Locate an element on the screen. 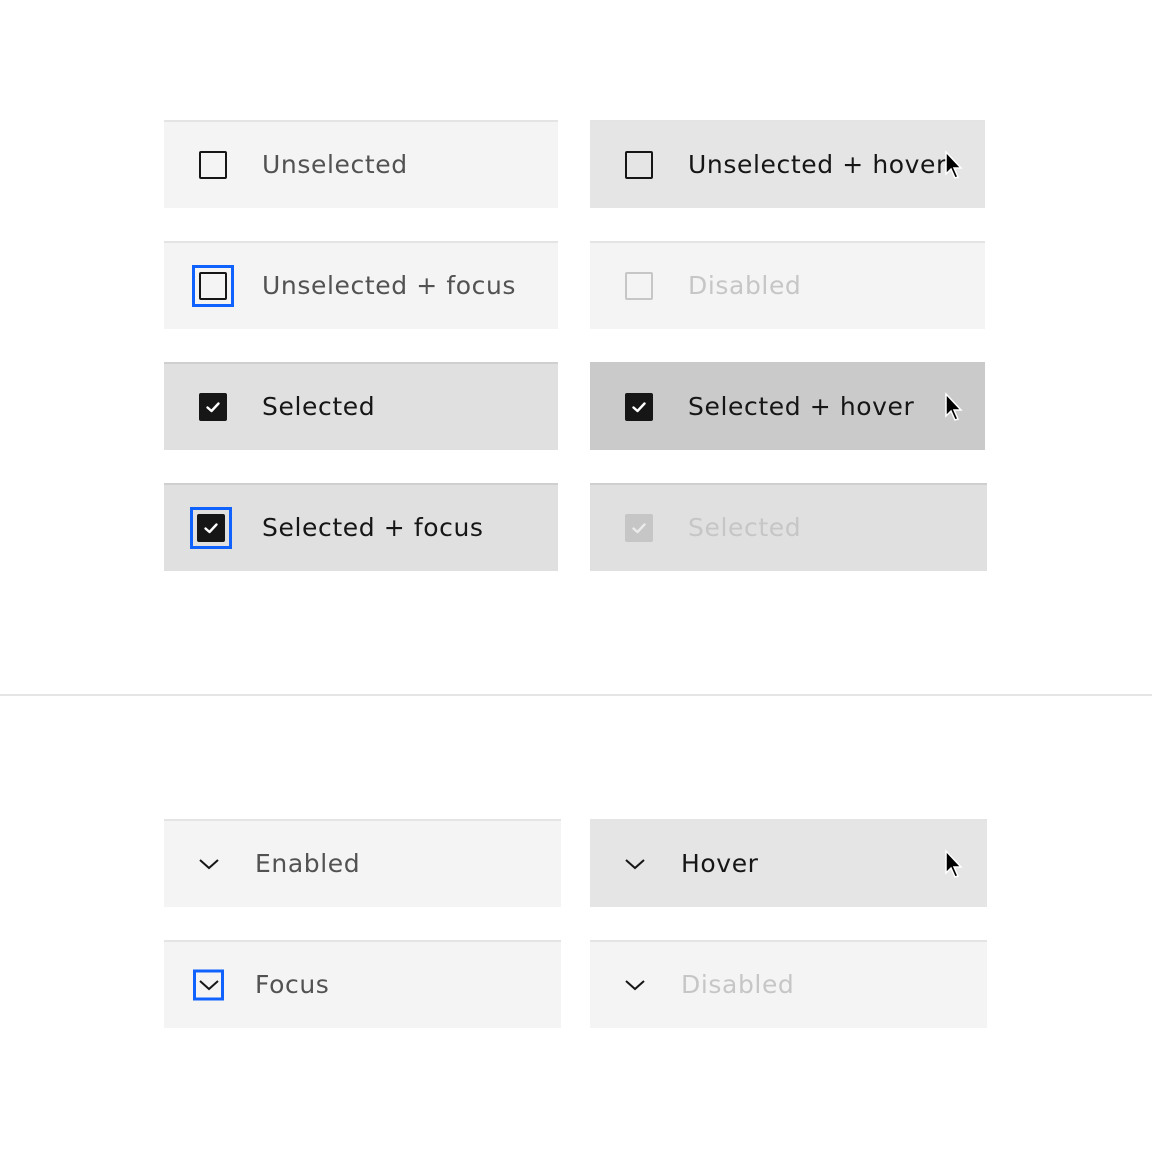 This screenshot has height=1152, width=1152. section-divider is located at coordinates (576, 695).